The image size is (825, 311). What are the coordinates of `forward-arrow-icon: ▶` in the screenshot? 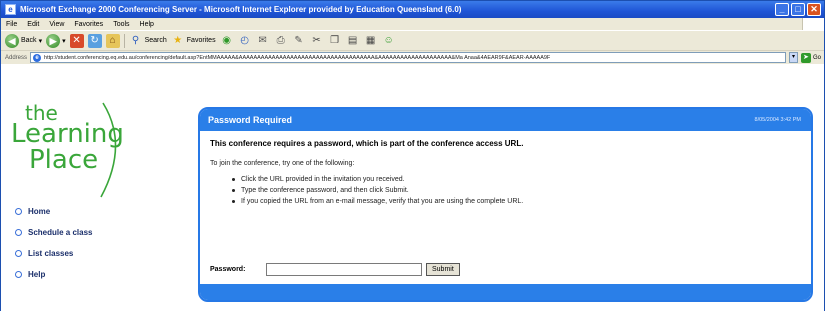 It's located at (53, 40).